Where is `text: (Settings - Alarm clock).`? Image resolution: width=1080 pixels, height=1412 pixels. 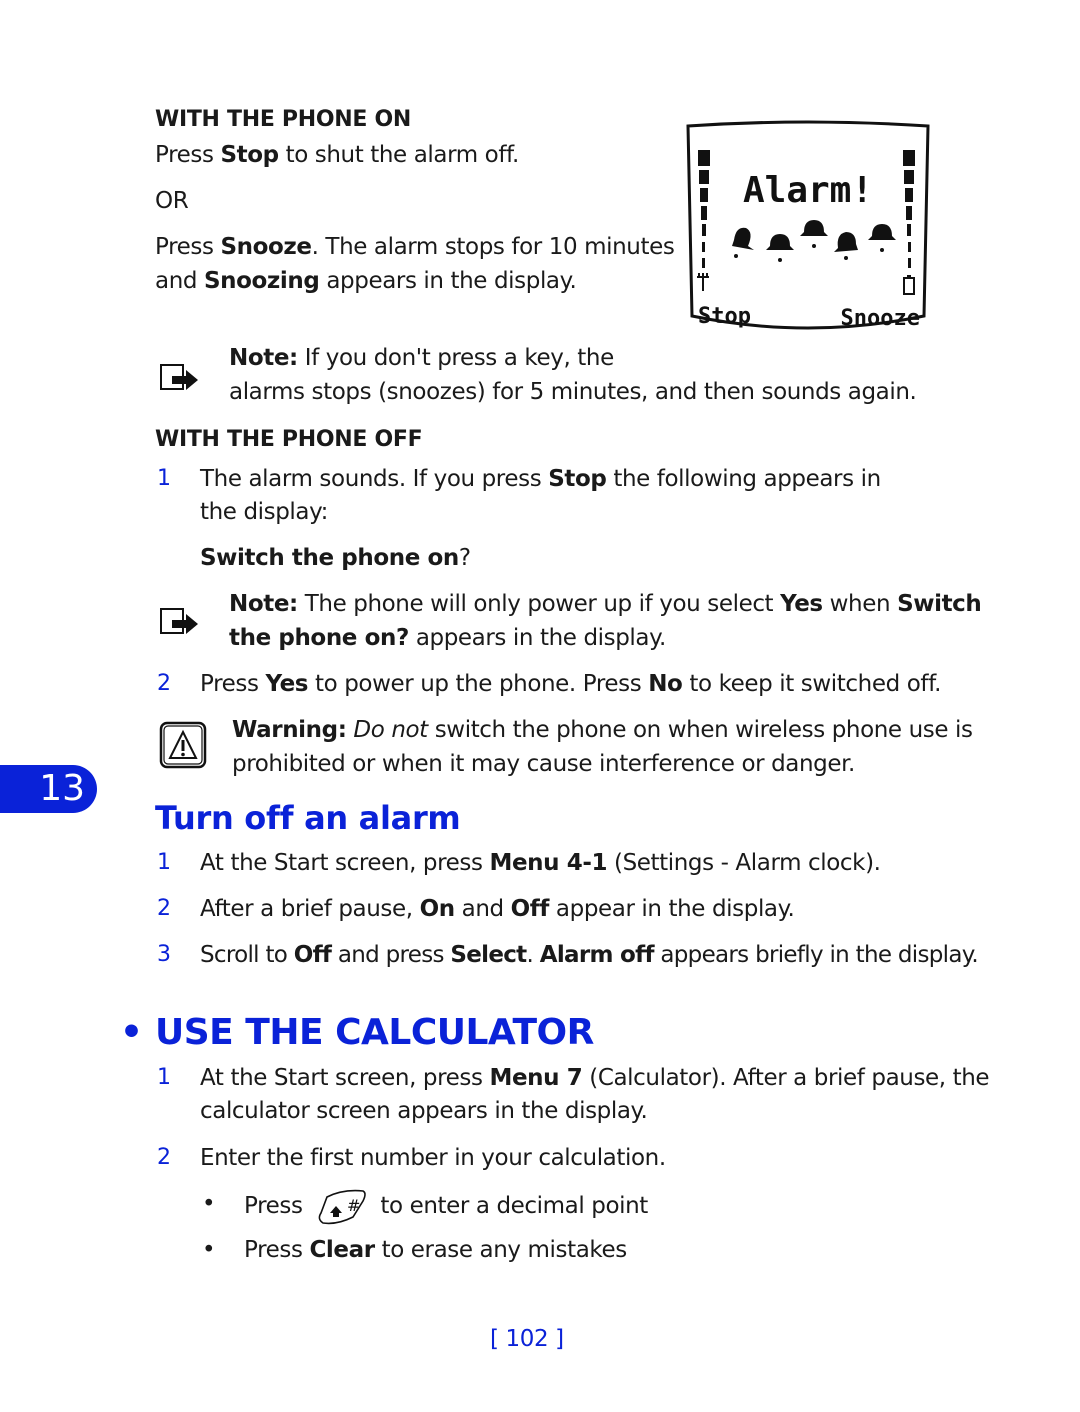
text: (Settings - Alarm clock). is located at coordinates (744, 863).